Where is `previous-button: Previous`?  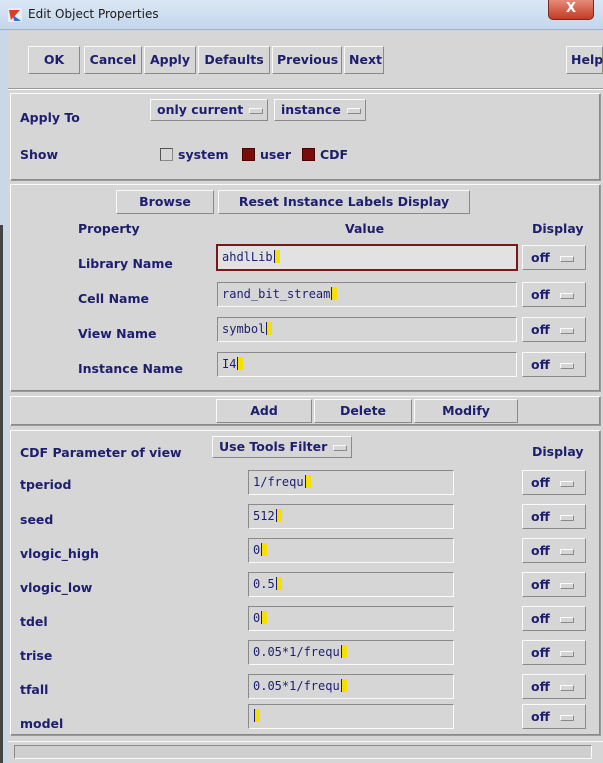 previous-button: Previous is located at coordinates (307, 60).